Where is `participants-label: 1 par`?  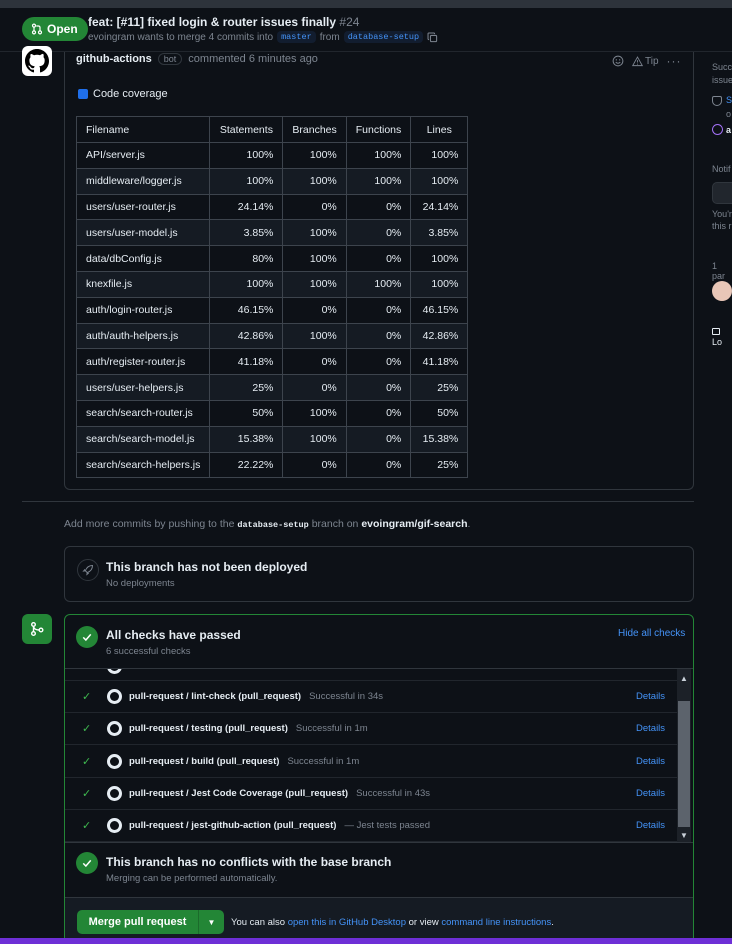 participants-label: 1 par is located at coordinates (719, 271).